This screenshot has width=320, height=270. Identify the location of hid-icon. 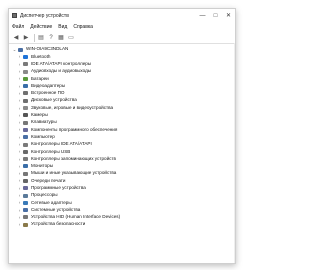
(25, 217).